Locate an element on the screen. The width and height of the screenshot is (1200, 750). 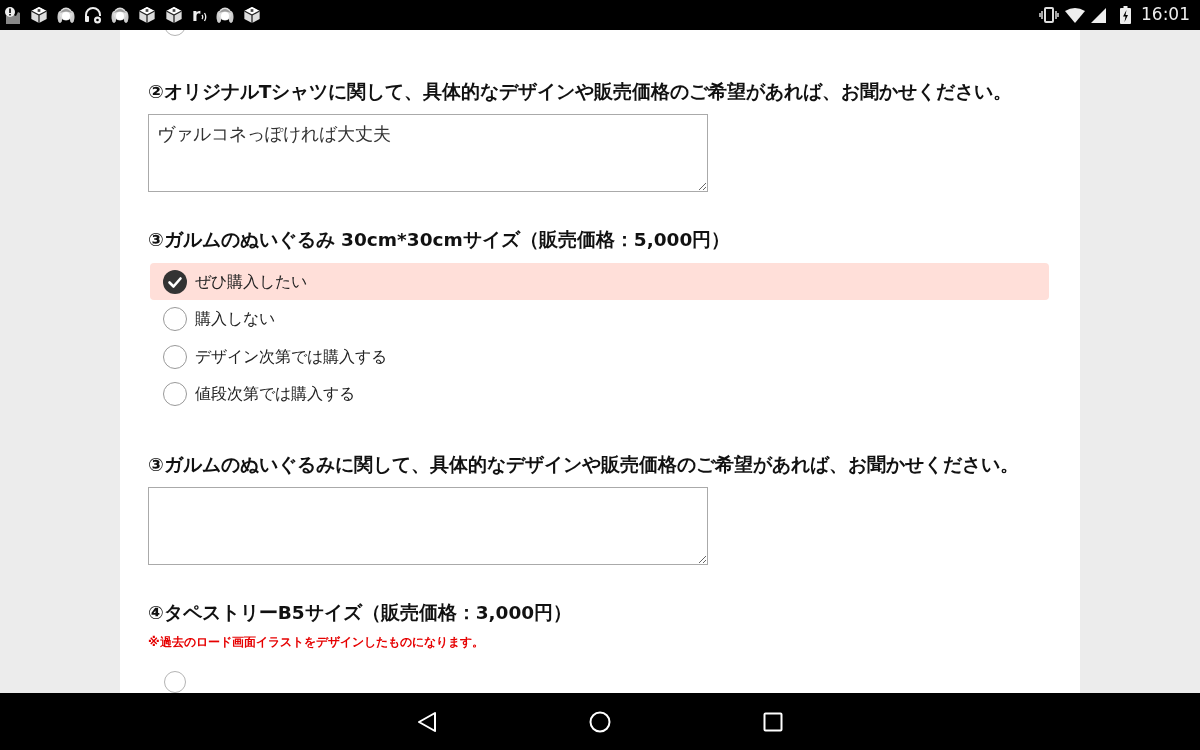
question-heading: ③ガルムのぬいぐるみ 30cm*30cmサイズ（販売価格：5,000円） is located at coordinates (439, 239).